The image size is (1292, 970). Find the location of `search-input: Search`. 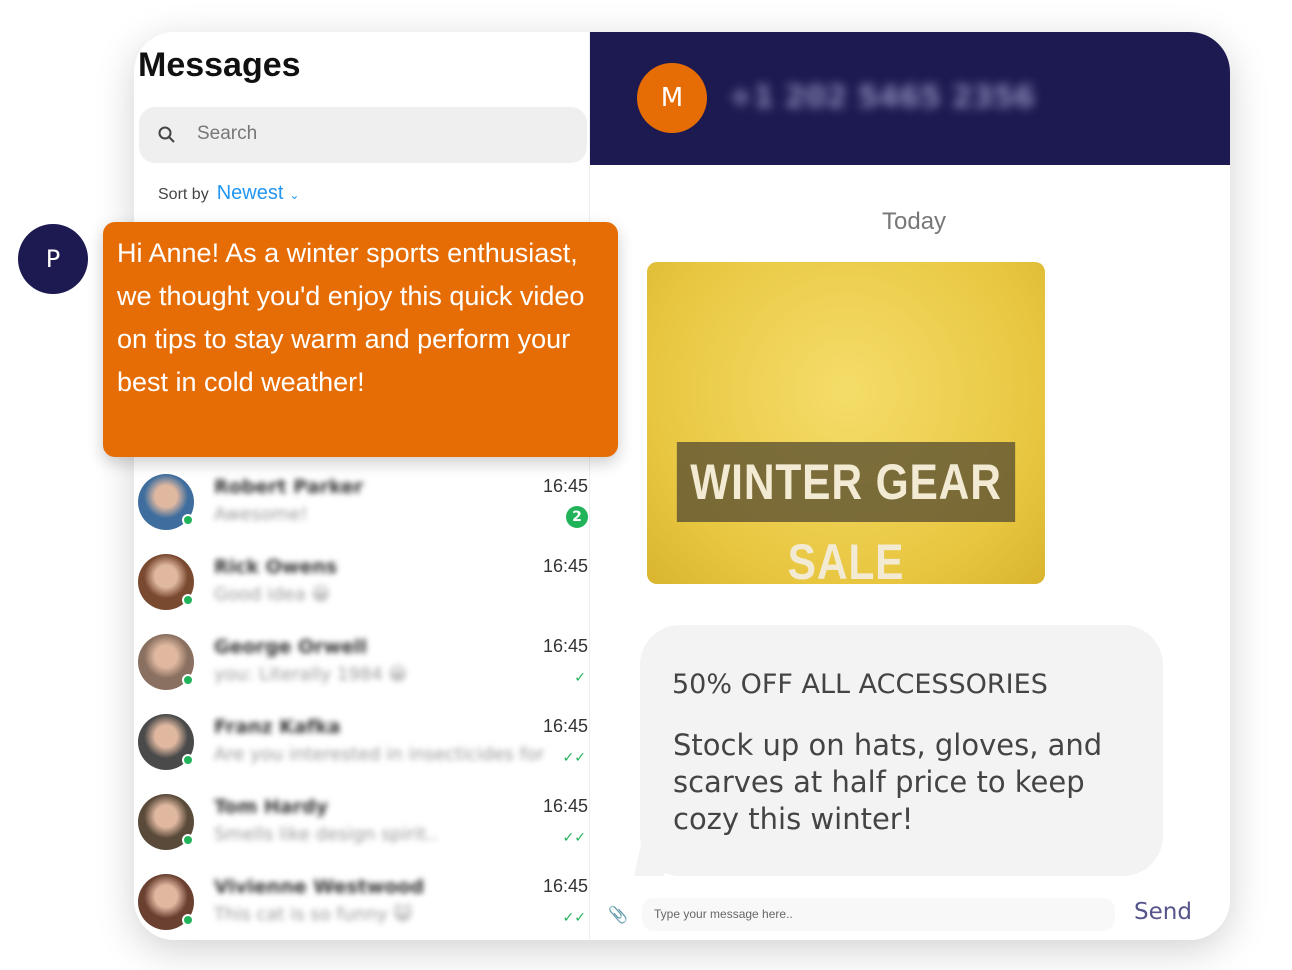

search-input: Search is located at coordinates (363, 135).